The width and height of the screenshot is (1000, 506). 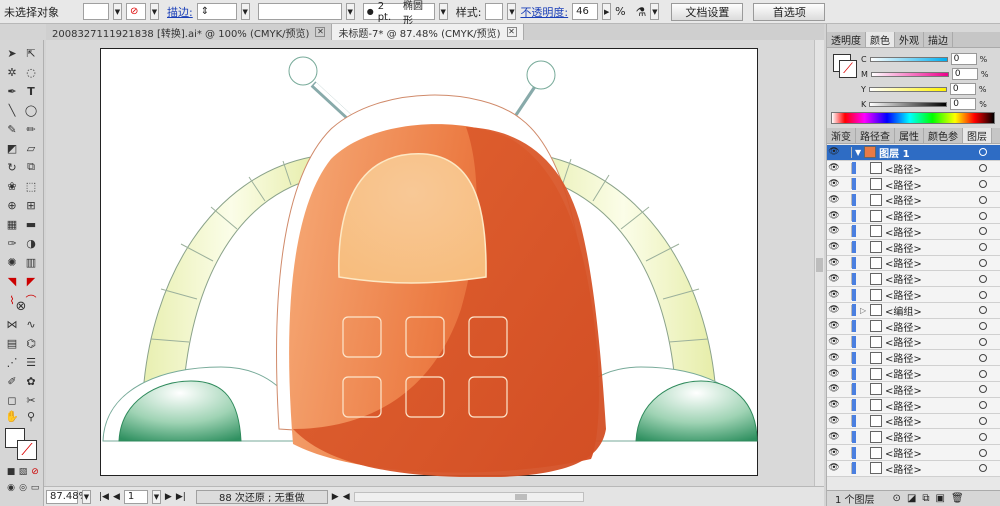 What do you see at coordinates (12, 262) in the screenshot?
I see `symbol-sprayer-icon: ✺` at bounding box center [12, 262].